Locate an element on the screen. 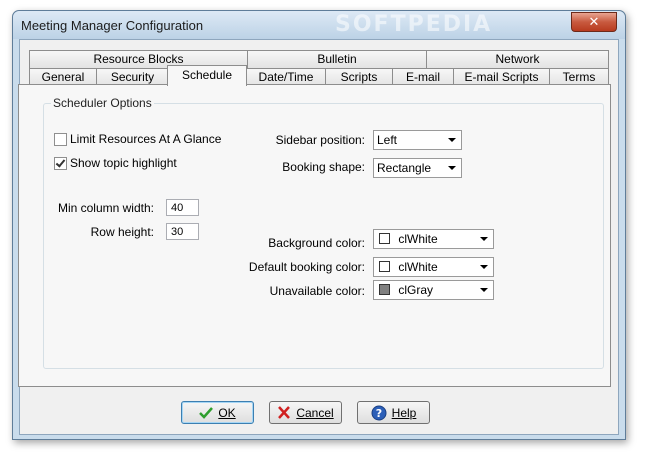 Image resolution: width=645 pixels, height=460 pixels. ok-button: OK is located at coordinates (217, 412).